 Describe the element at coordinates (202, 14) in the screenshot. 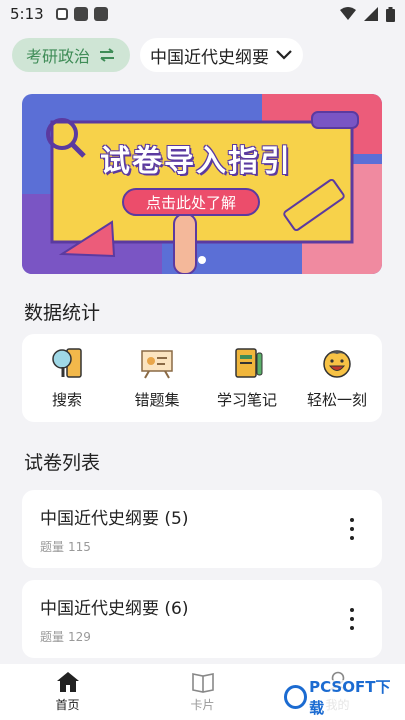

I see `status-bar: 5:13` at that location.